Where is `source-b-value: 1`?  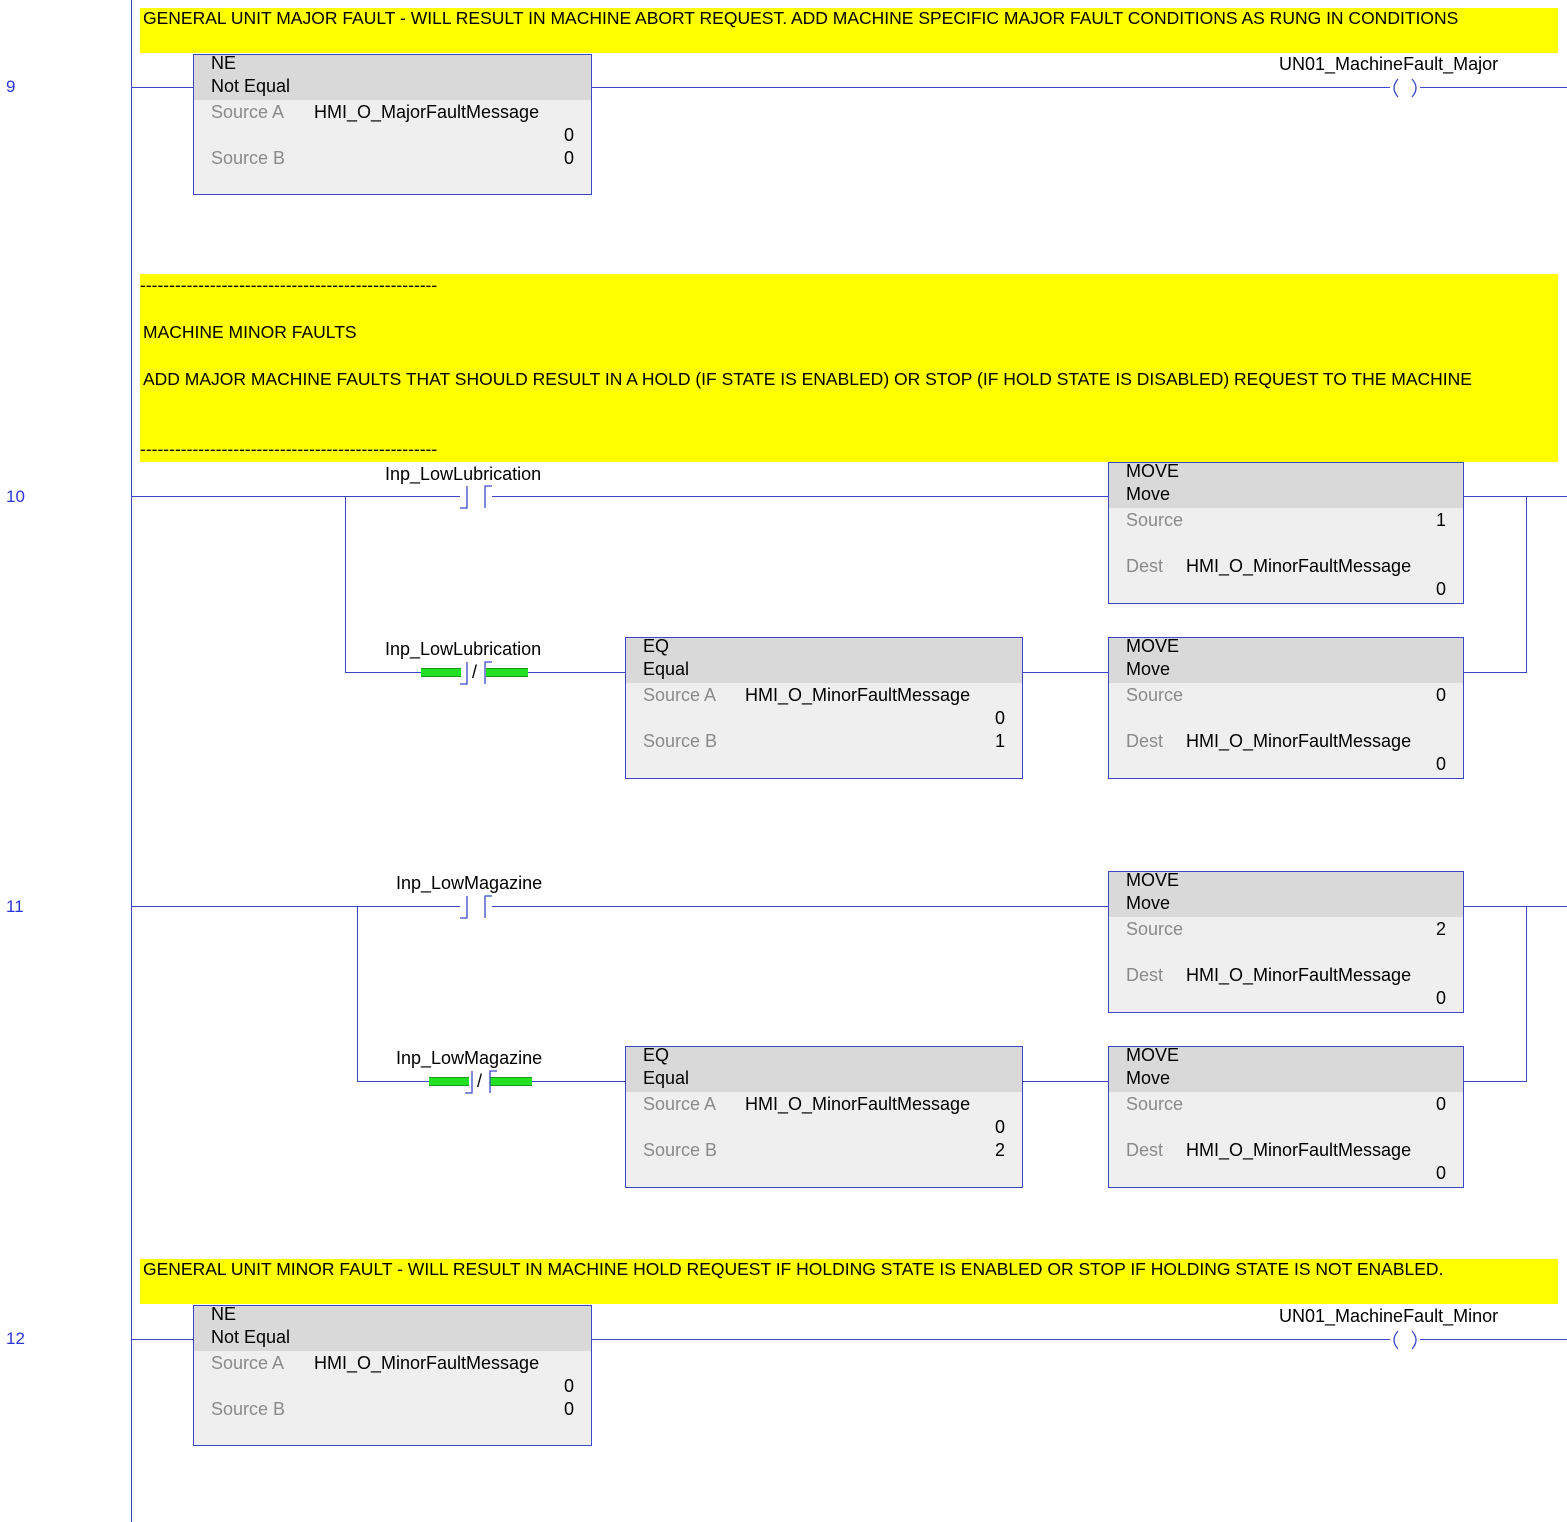
source-b-value: 1 is located at coordinates (1000, 741).